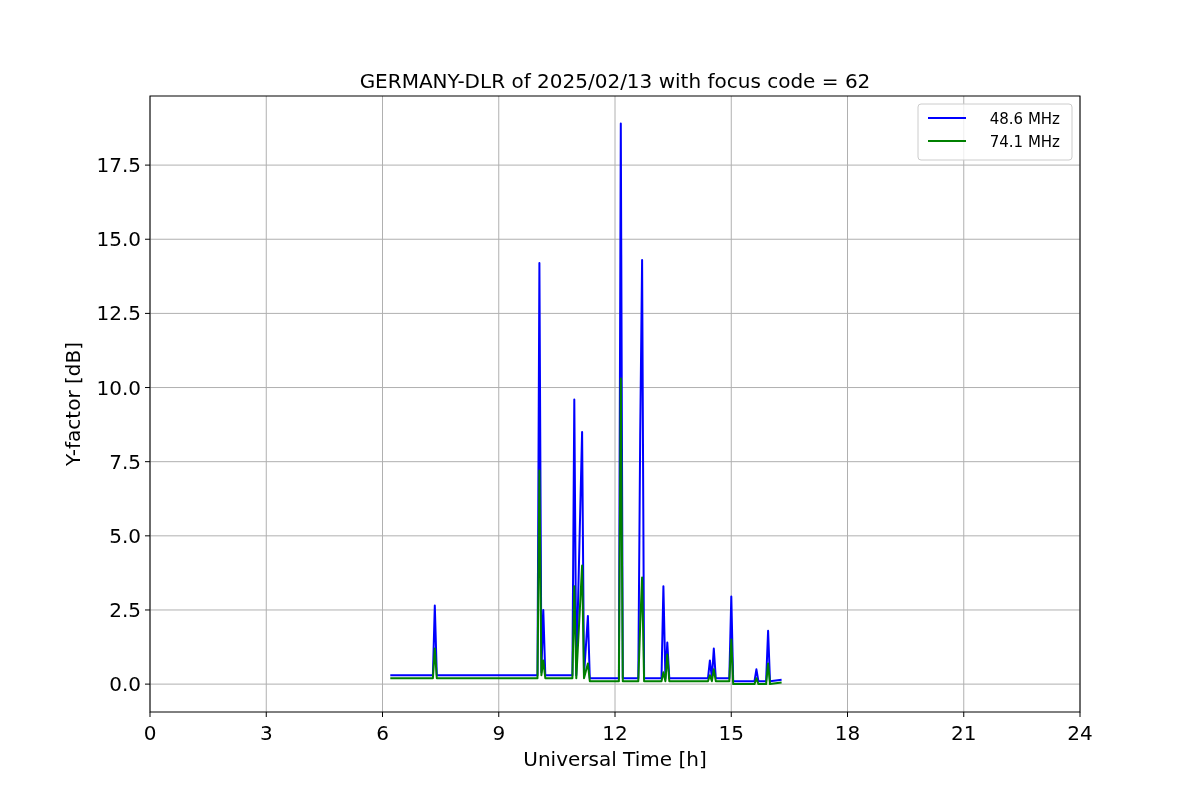 This screenshot has height=800, width=1200. I want to click on chart-title: GERMANY-DLR of 2025/02/13 with focus code = 62, so click(615, 81).